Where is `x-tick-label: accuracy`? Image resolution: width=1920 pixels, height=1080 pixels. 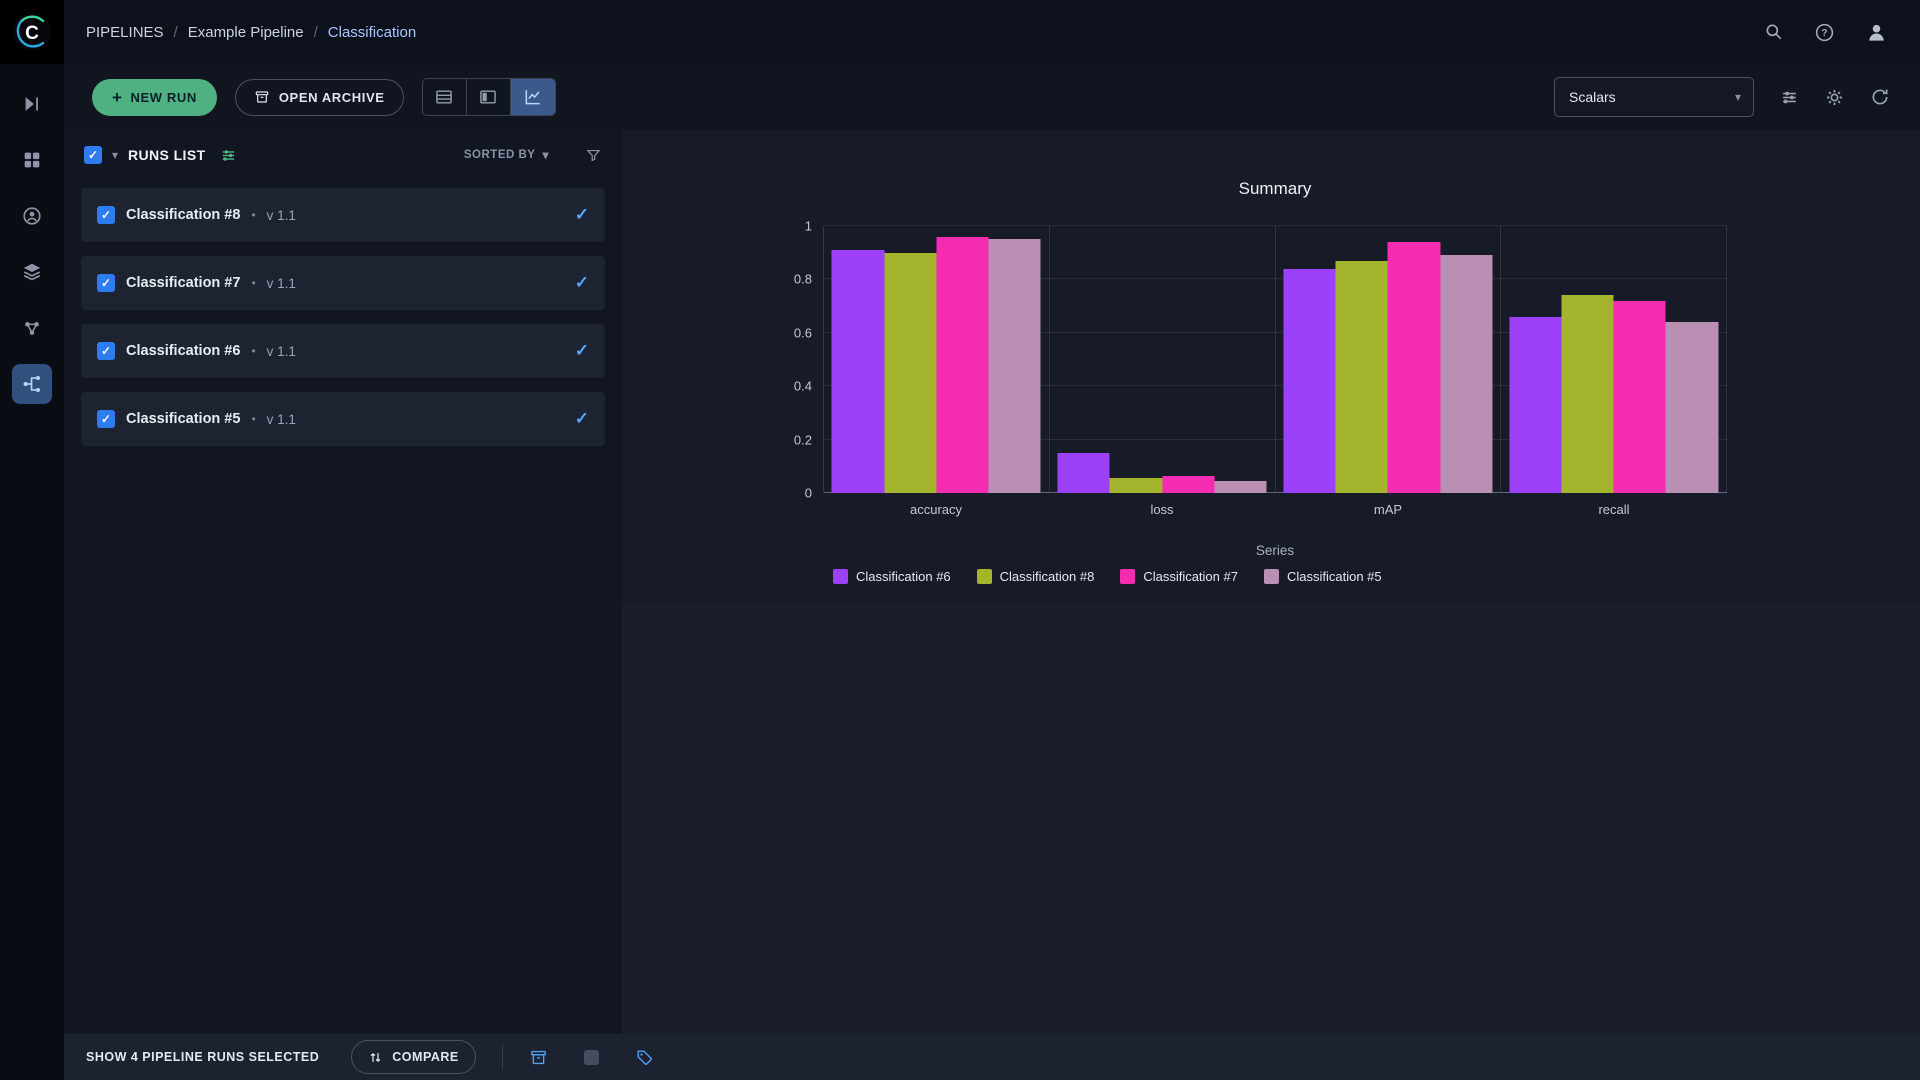
x-tick-label: accuracy is located at coordinates (936, 509).